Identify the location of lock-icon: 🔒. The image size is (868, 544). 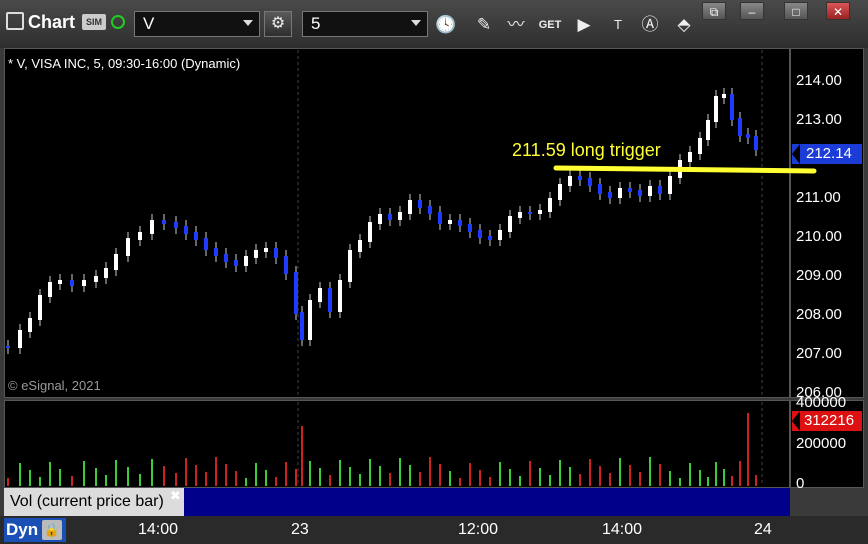
(52, 530).